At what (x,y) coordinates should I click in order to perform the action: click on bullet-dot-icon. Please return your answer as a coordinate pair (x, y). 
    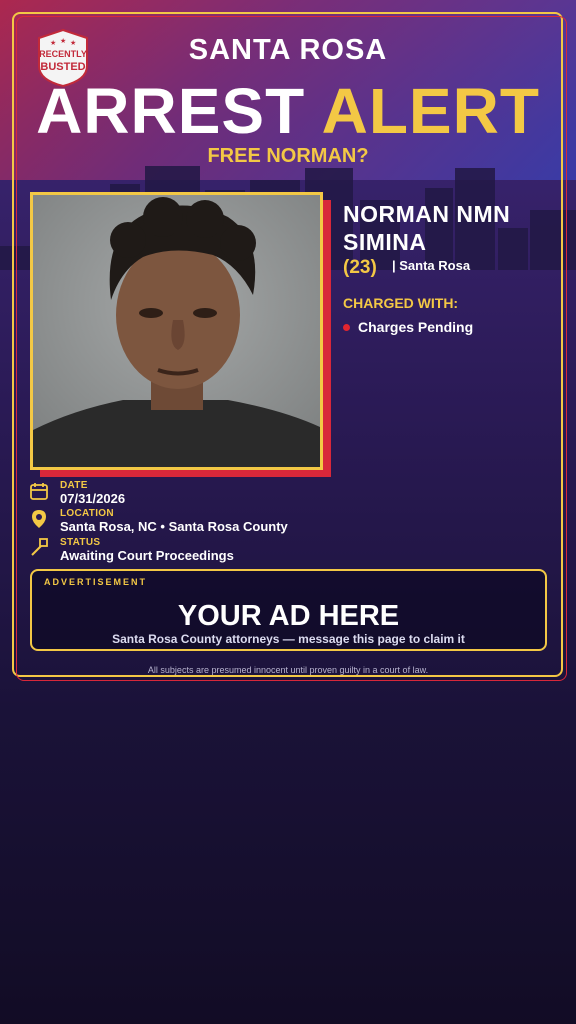
    Looking at the image, I should click on (346, 327).